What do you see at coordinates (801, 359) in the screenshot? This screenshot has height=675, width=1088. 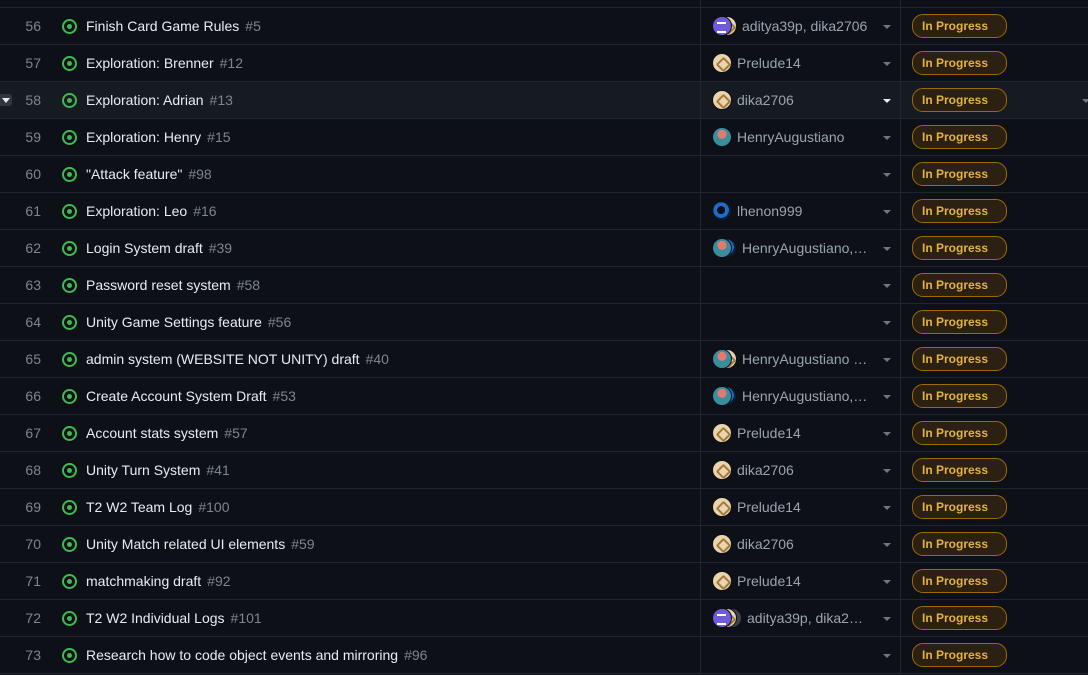 I see `assignees-cell: HenryAugustiano and Prelude14` at bounding box center [801, 359].